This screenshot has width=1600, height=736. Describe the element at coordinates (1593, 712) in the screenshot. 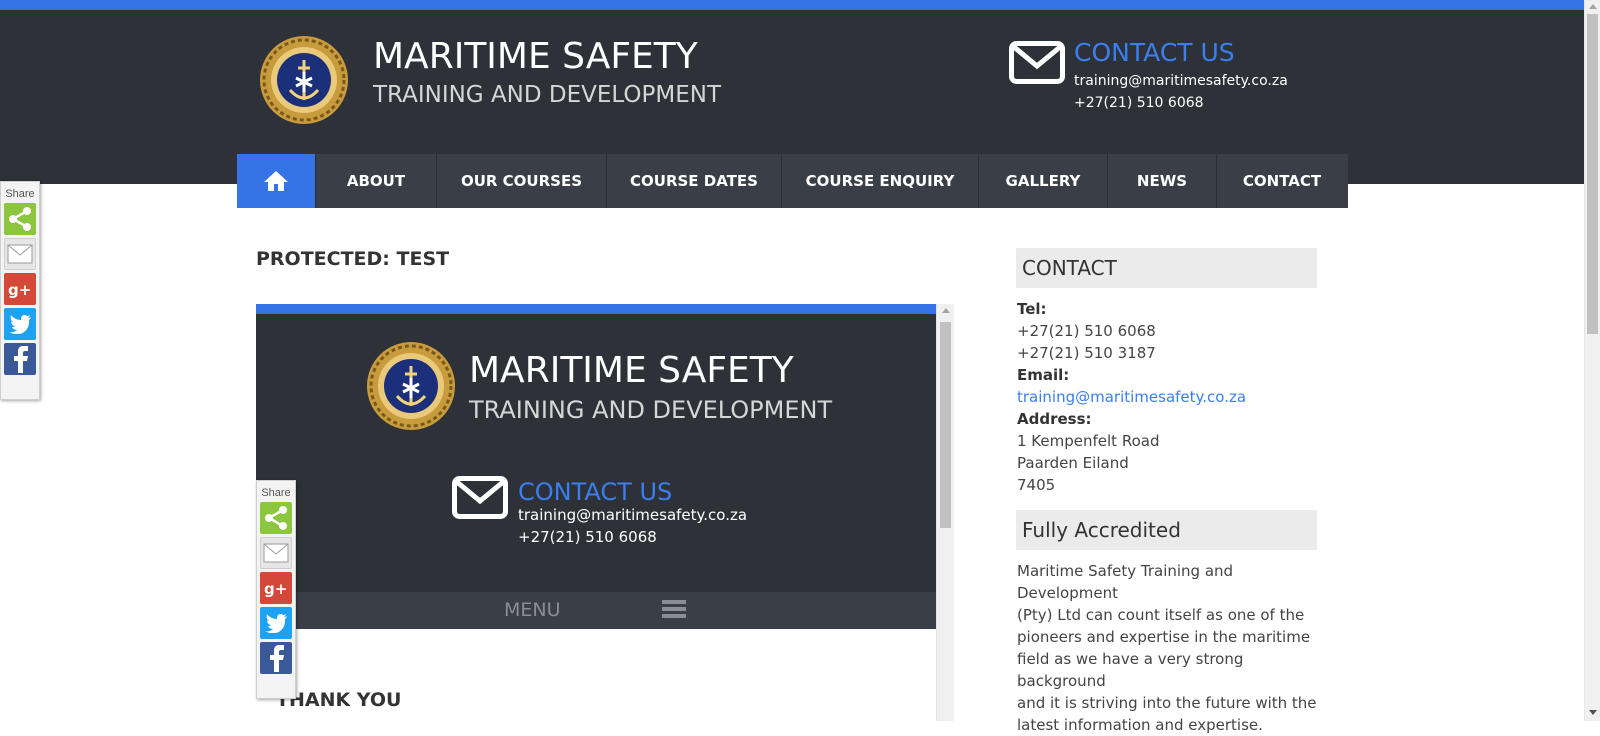

I see `scroll-down-arrow-icon` at that location.